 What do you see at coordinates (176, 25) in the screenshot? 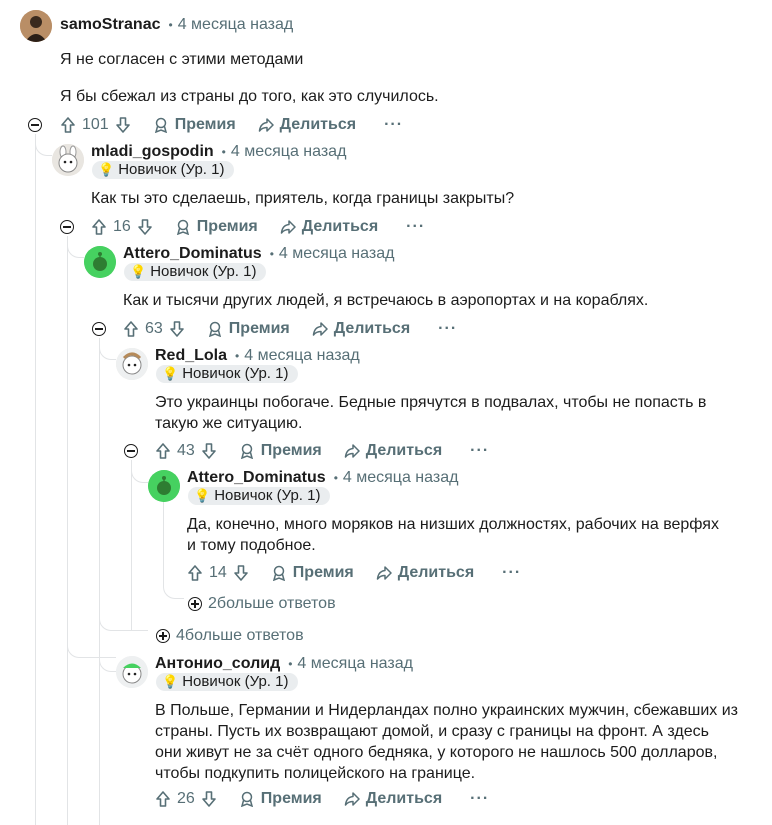
I see `comment-header: samoStranac • 4 месяца назад` at bounding box center [176, 25].